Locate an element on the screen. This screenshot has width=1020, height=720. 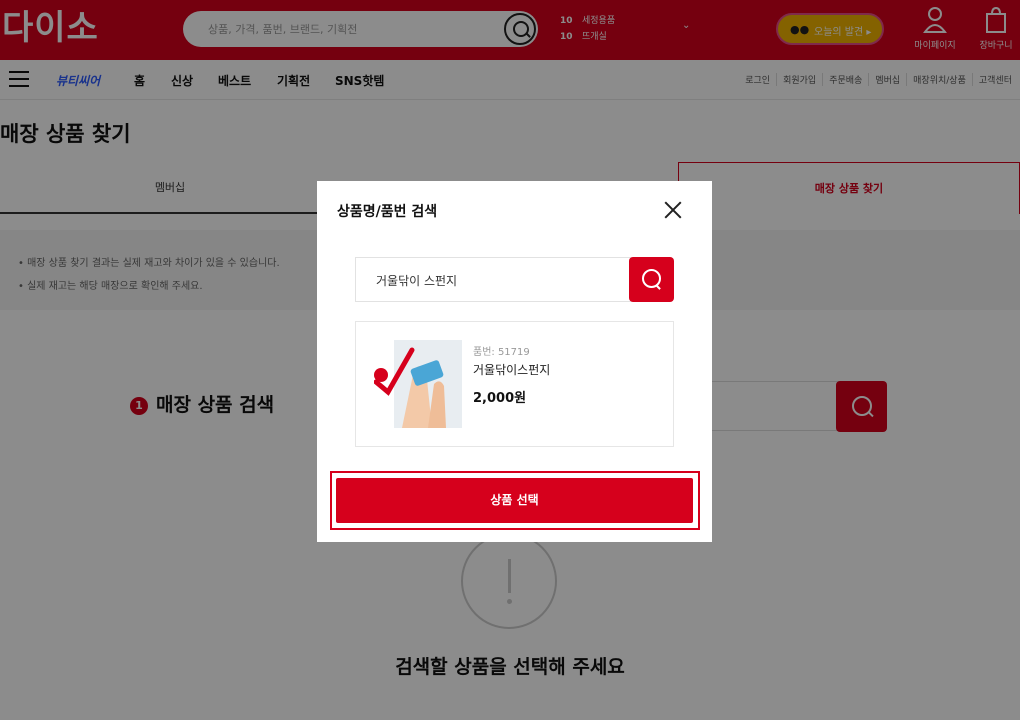
modal-search-input: 거울닦이 스펀지 is located at coordinates (493, 279).